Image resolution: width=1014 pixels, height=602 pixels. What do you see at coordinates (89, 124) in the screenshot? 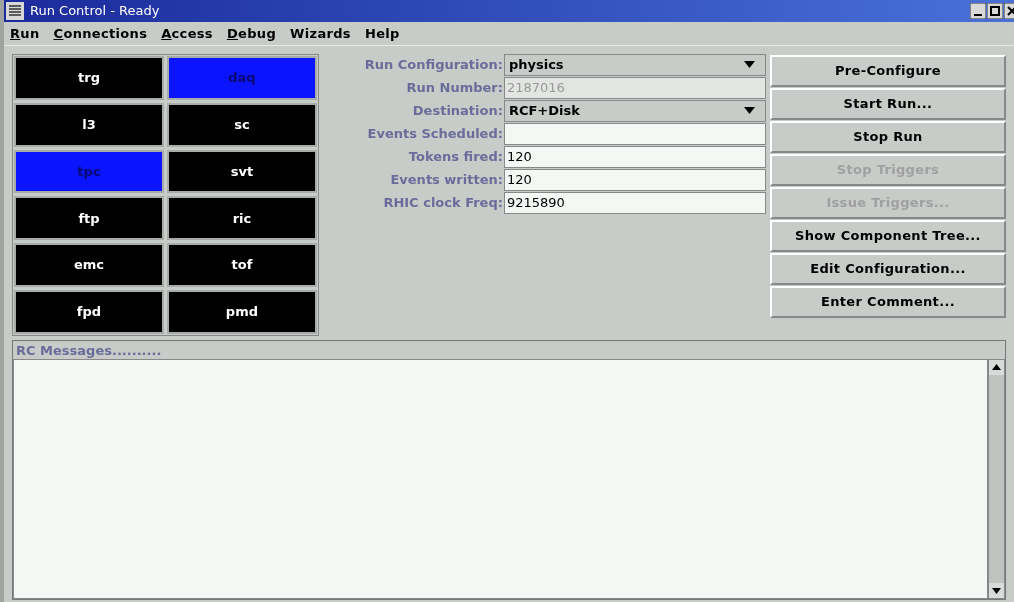
I see `component-button: l3` at bounding box center [89, 124].